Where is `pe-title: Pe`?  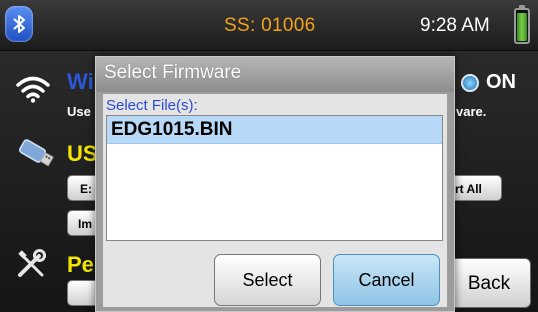 pe-title: Pe is located at coordinates (80, 264).